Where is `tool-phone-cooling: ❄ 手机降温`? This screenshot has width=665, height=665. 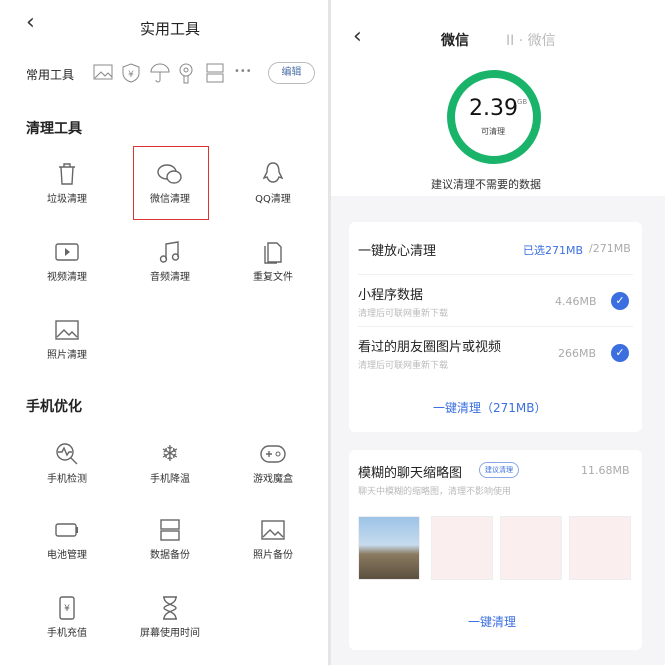
tool-phone-cooling: ❄ 手机降温 is located at coordinates (170, 463).